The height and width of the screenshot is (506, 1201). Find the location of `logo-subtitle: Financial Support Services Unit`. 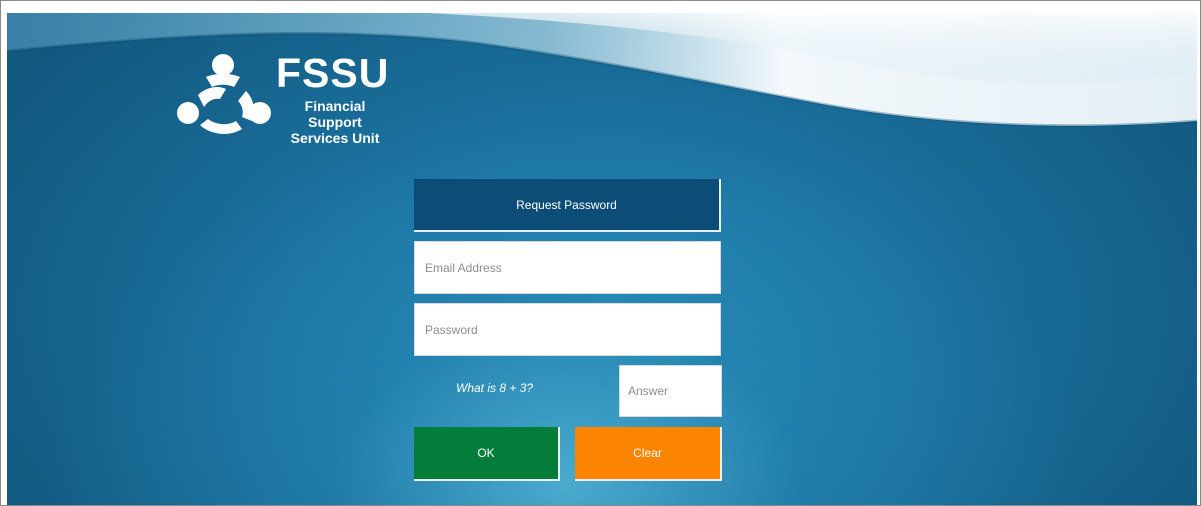

logo-subtitle: Financial Support Services Unit is located at coordinates (335, 122).